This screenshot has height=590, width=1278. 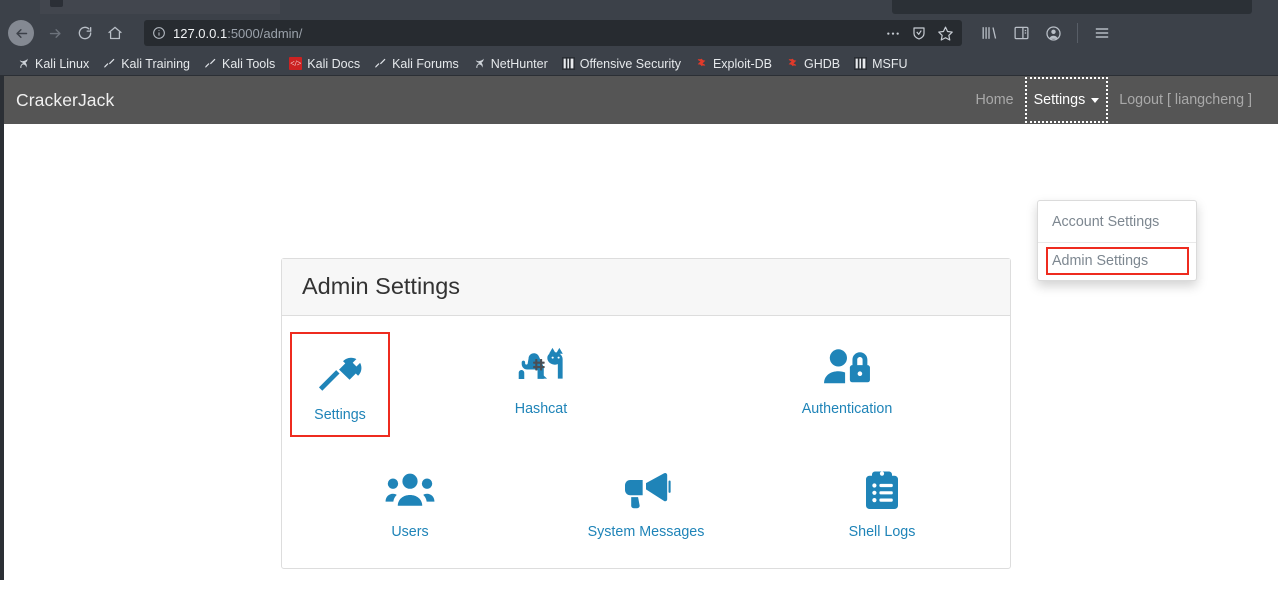 I want to click on row-spacer, so click(x=646, y=446).